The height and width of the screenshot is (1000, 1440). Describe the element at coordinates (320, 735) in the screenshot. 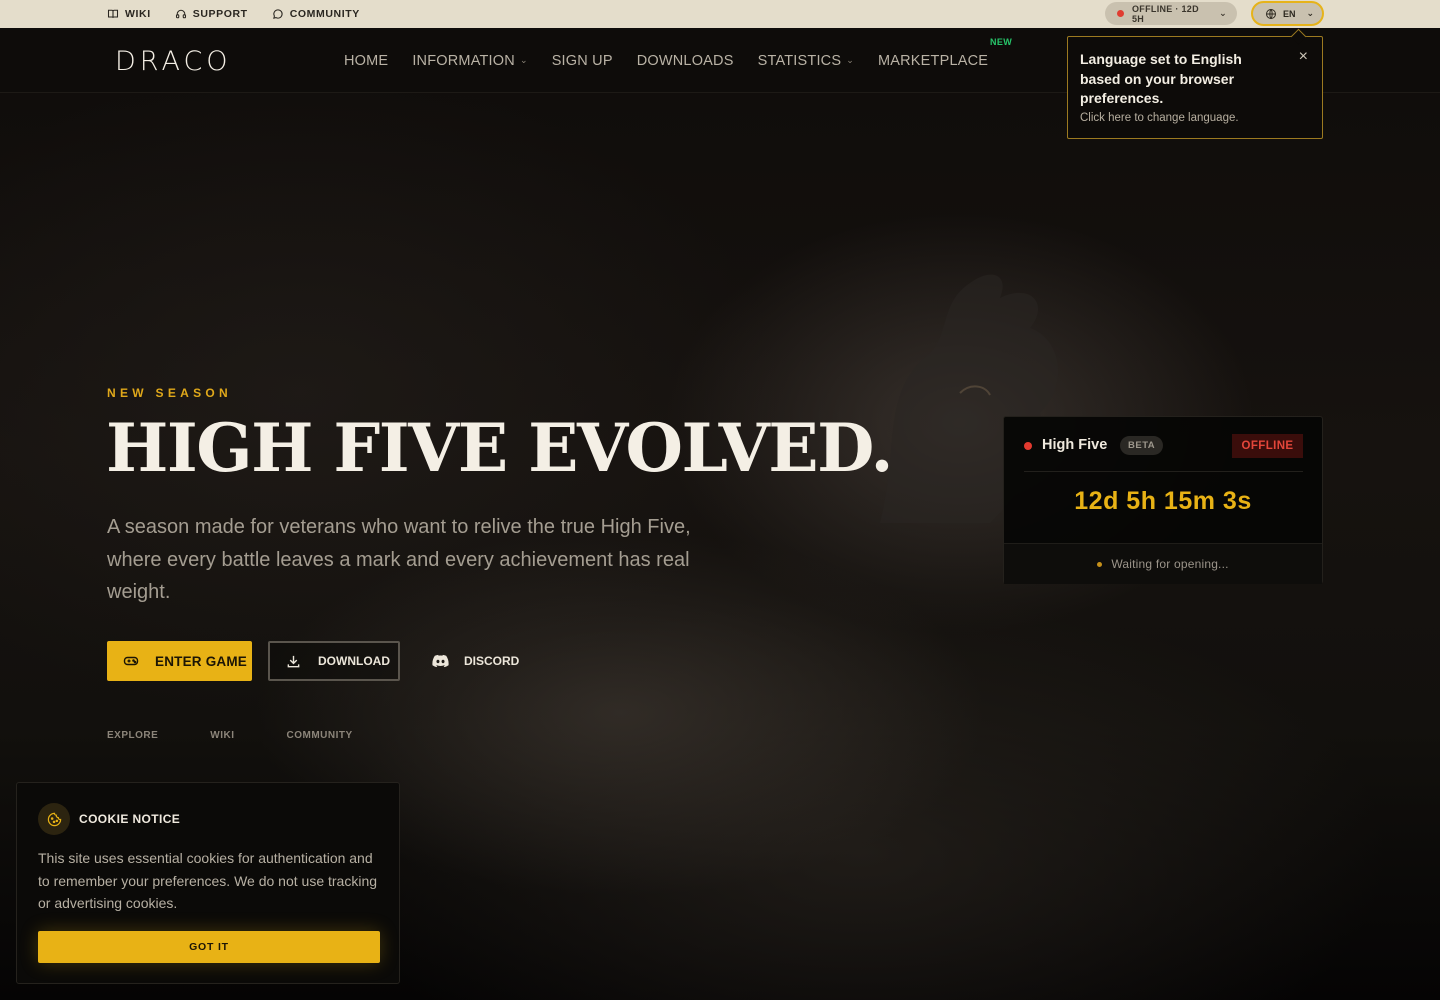

I see `sub-link-community: COMMUNITY` at that location.